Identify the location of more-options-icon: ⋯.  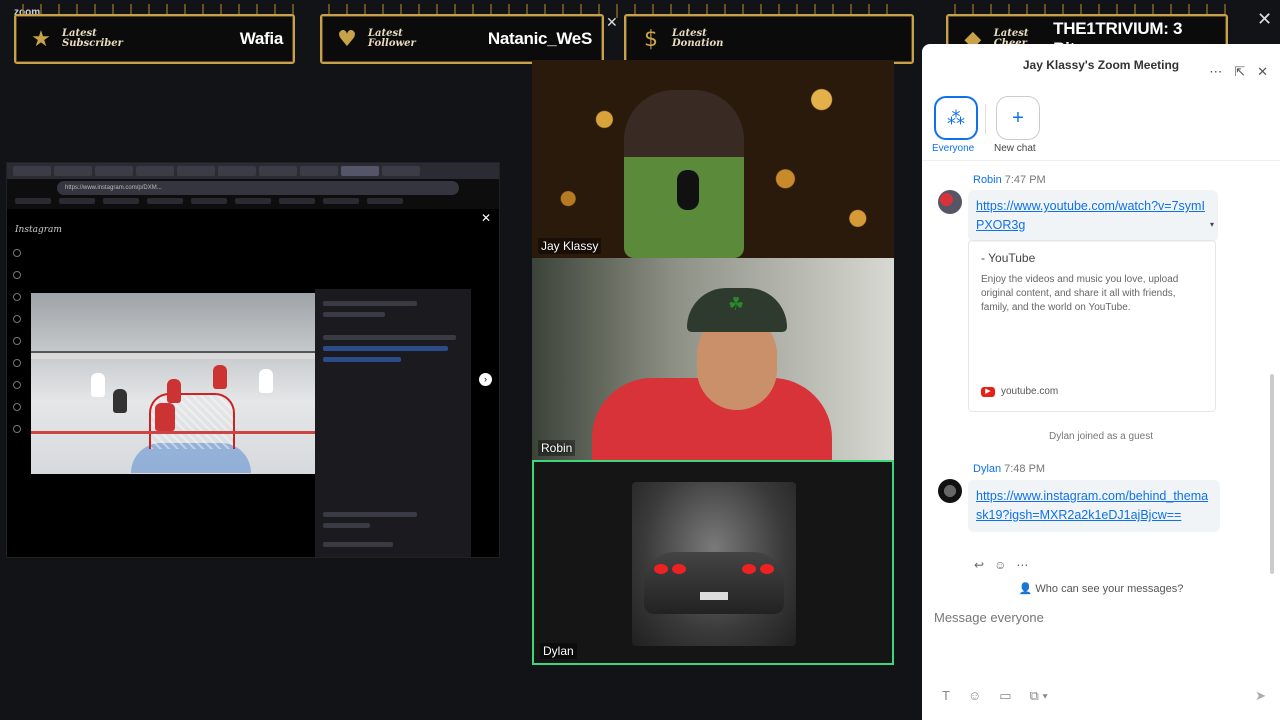
(1215, 72).